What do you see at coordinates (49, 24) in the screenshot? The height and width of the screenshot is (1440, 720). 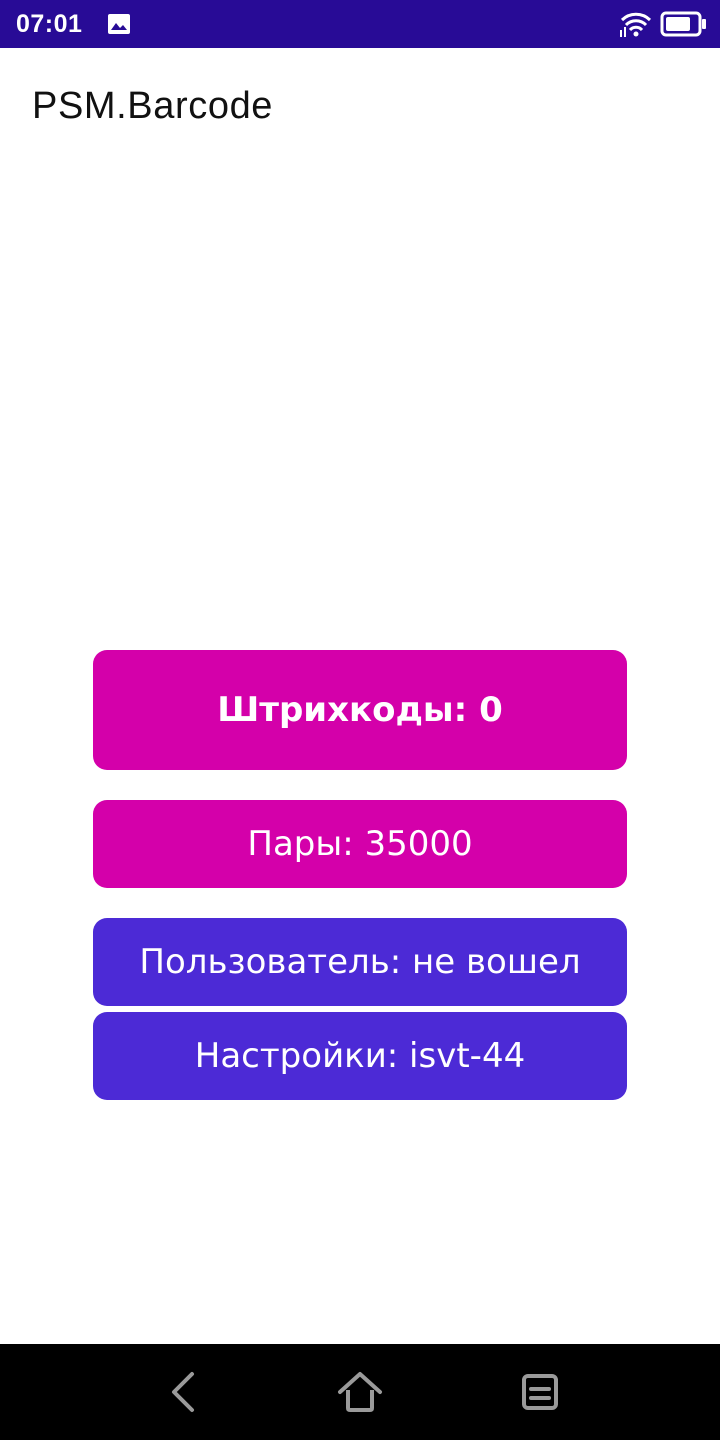 I see `status-time: 07:01` at bounding box center [49, 24].